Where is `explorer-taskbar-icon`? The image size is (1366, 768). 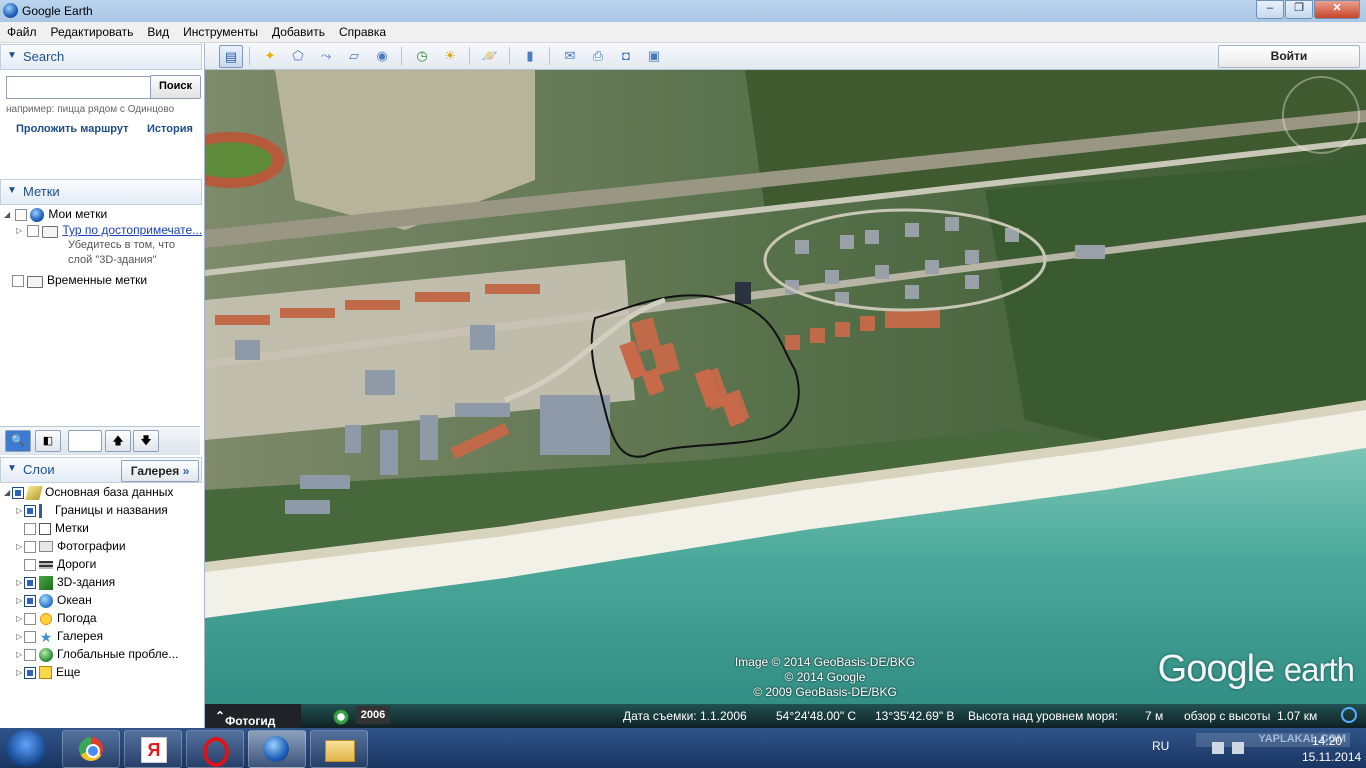 explorer-taskbar-icon is located at coordinates (339, 749).